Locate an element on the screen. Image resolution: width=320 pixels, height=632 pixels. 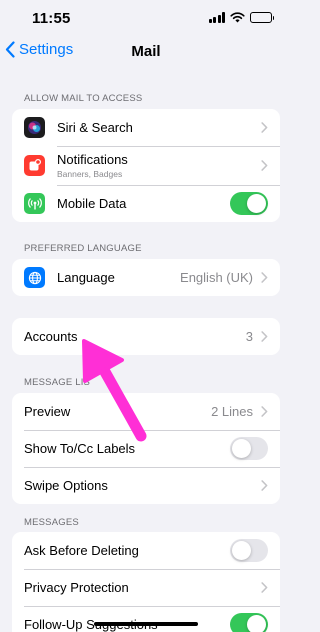
swipe-options-row: Swipe Options is located at coordinates (146, 485).